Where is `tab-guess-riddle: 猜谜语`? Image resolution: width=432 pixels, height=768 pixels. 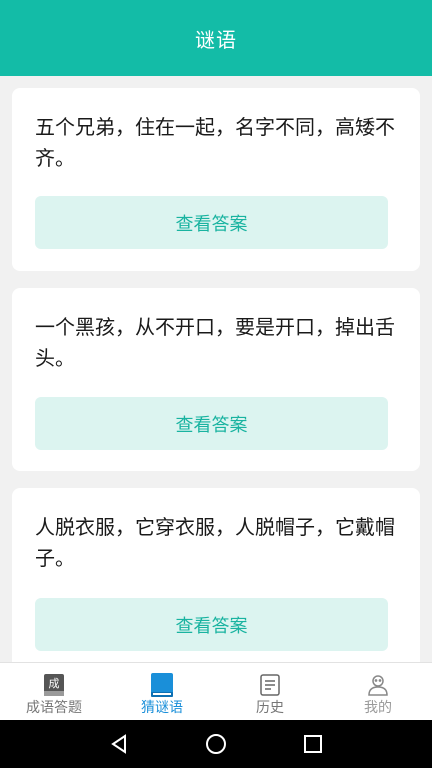
tab-guess-riddle: 猜谜语 is located at coordinates (162, 691).